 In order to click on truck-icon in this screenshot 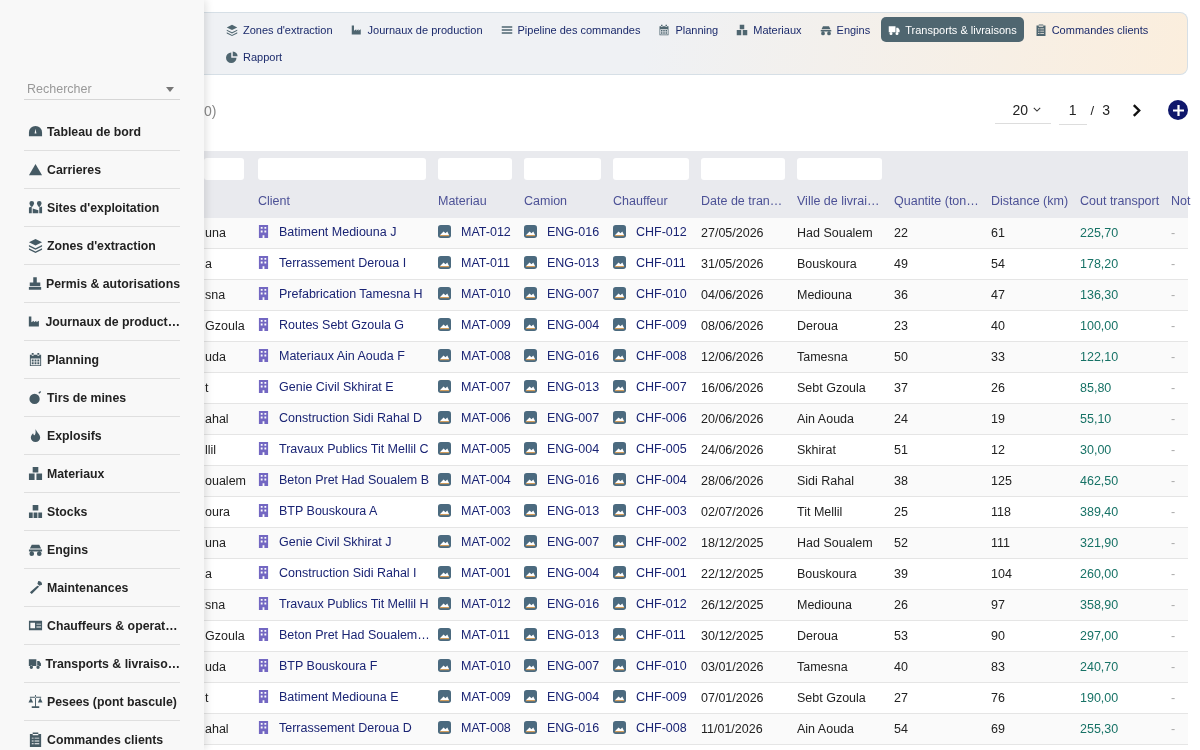, I will do `click(35, 663)`.